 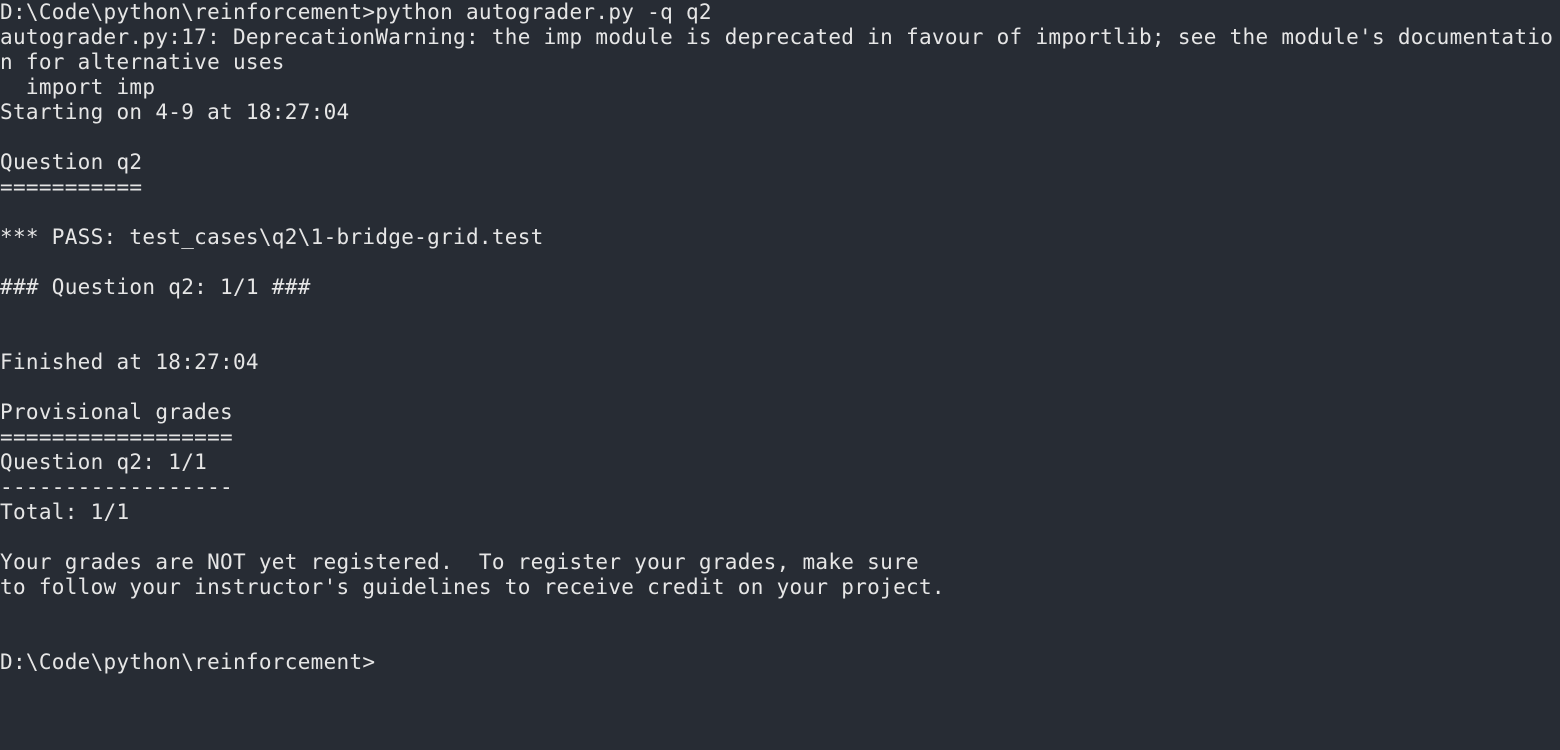 What do you see at coordinates (175, 112) in the screenshot?
I see `terminal-output-line: Starting on 4-9 at 18:27:04` at bounding box center [175, 112].